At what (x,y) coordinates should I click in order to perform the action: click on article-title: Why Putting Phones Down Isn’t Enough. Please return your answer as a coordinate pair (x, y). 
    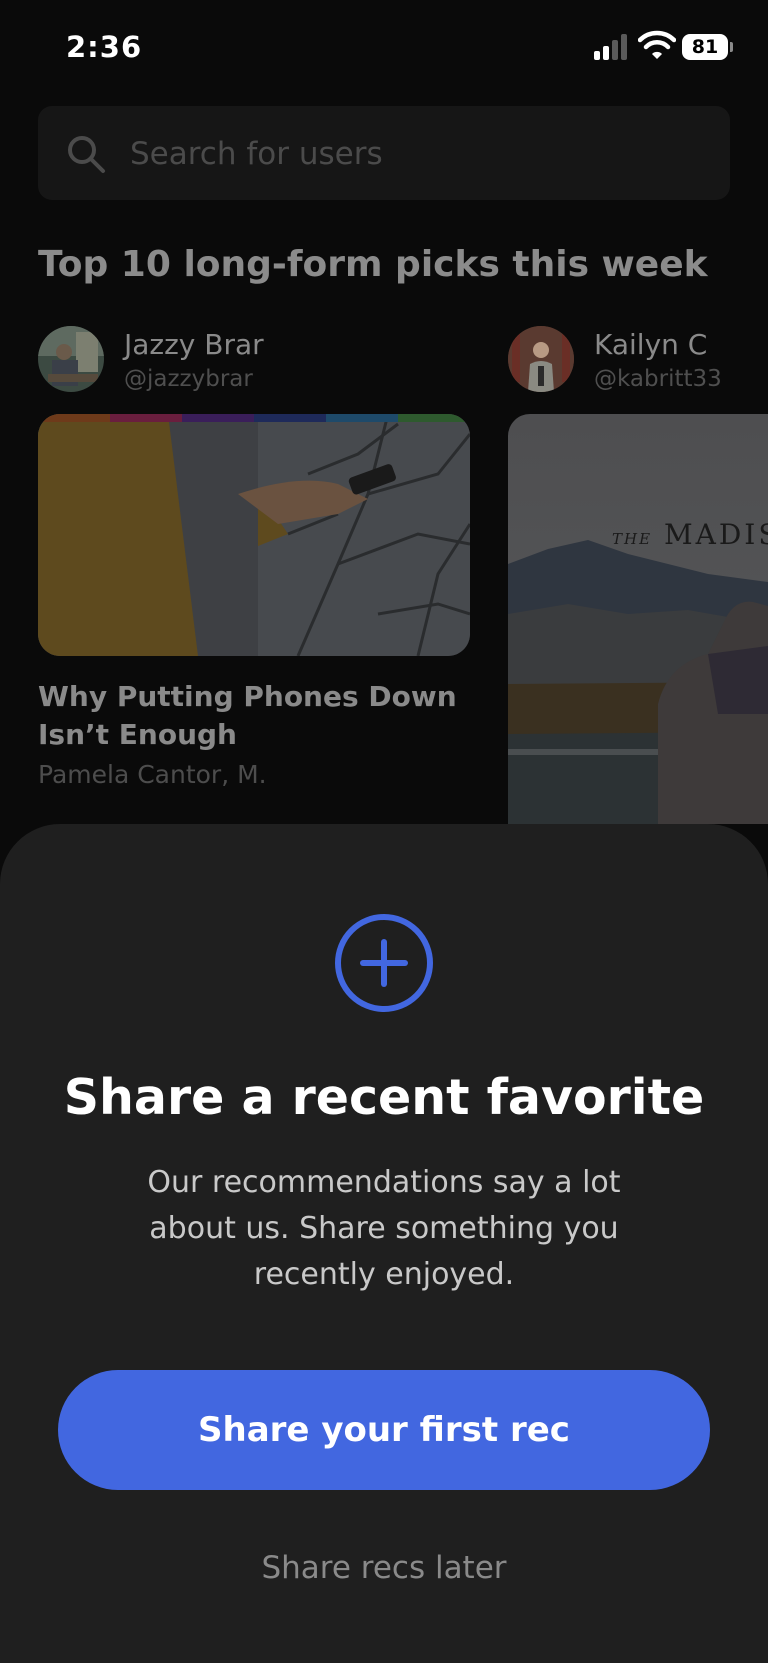
    Looking at the image, I should click on (248, 716).